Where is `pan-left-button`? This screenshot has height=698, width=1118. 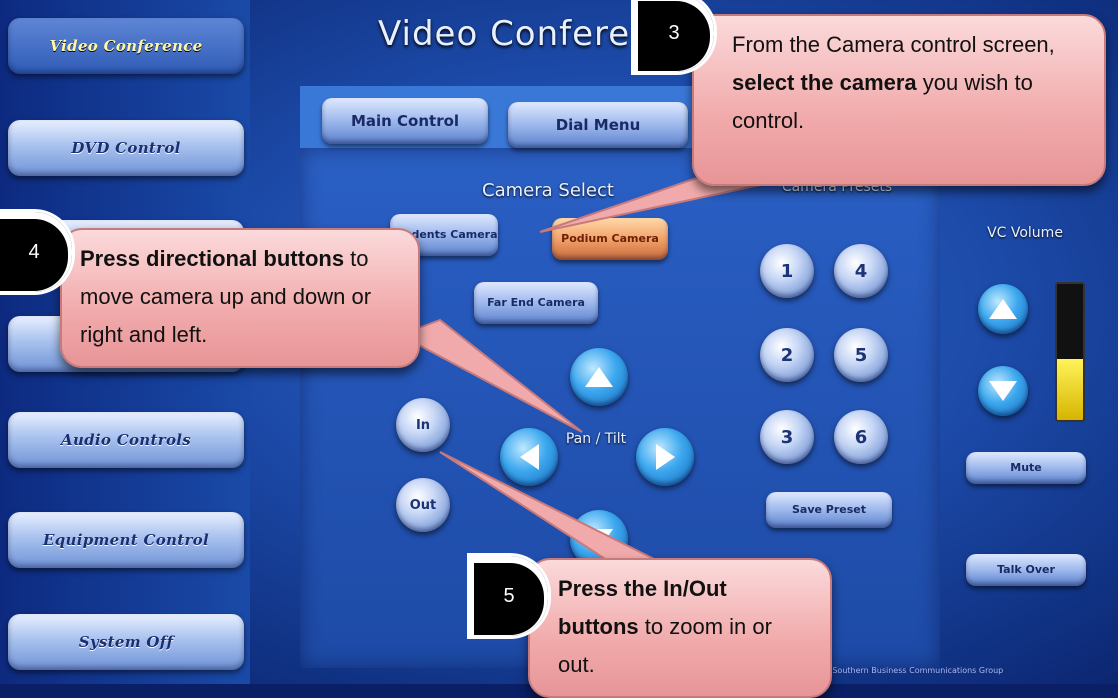 pan-left-button is located at coordinates (529, 457).